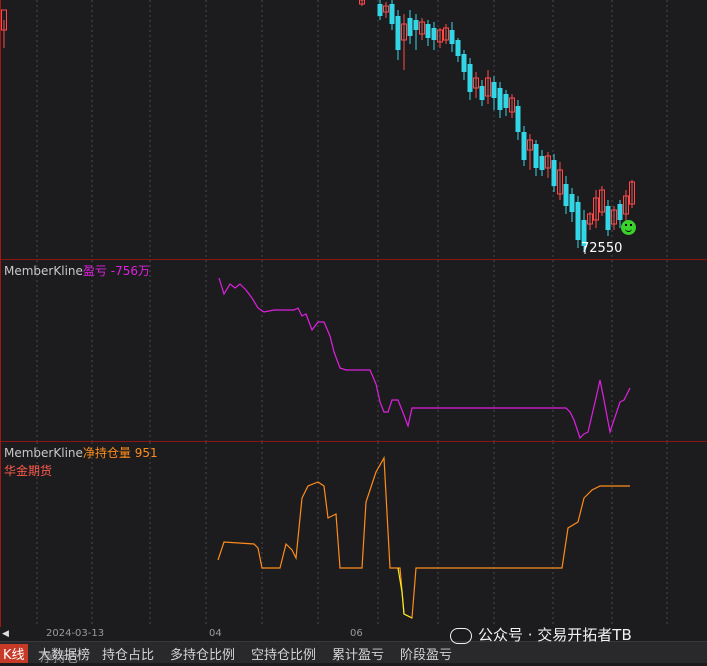 Image resolution: width=707 pixels, height=666 pixels. Describe the element at coordinates (461, 635) in the screenshot. I see `wechat-icon` at that location.